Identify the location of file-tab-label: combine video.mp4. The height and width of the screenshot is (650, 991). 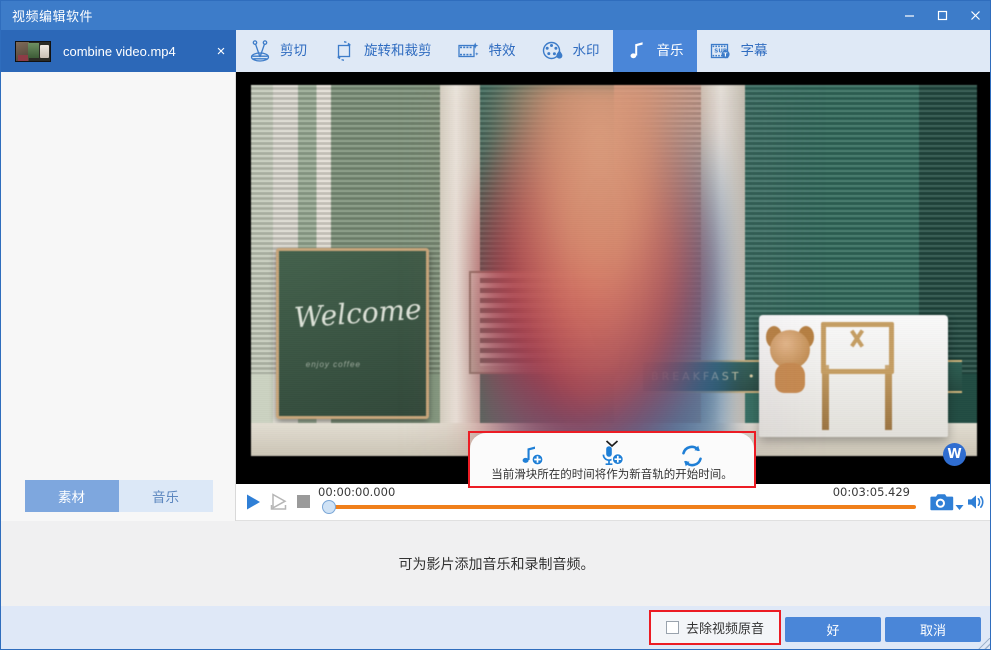
(119, 51).